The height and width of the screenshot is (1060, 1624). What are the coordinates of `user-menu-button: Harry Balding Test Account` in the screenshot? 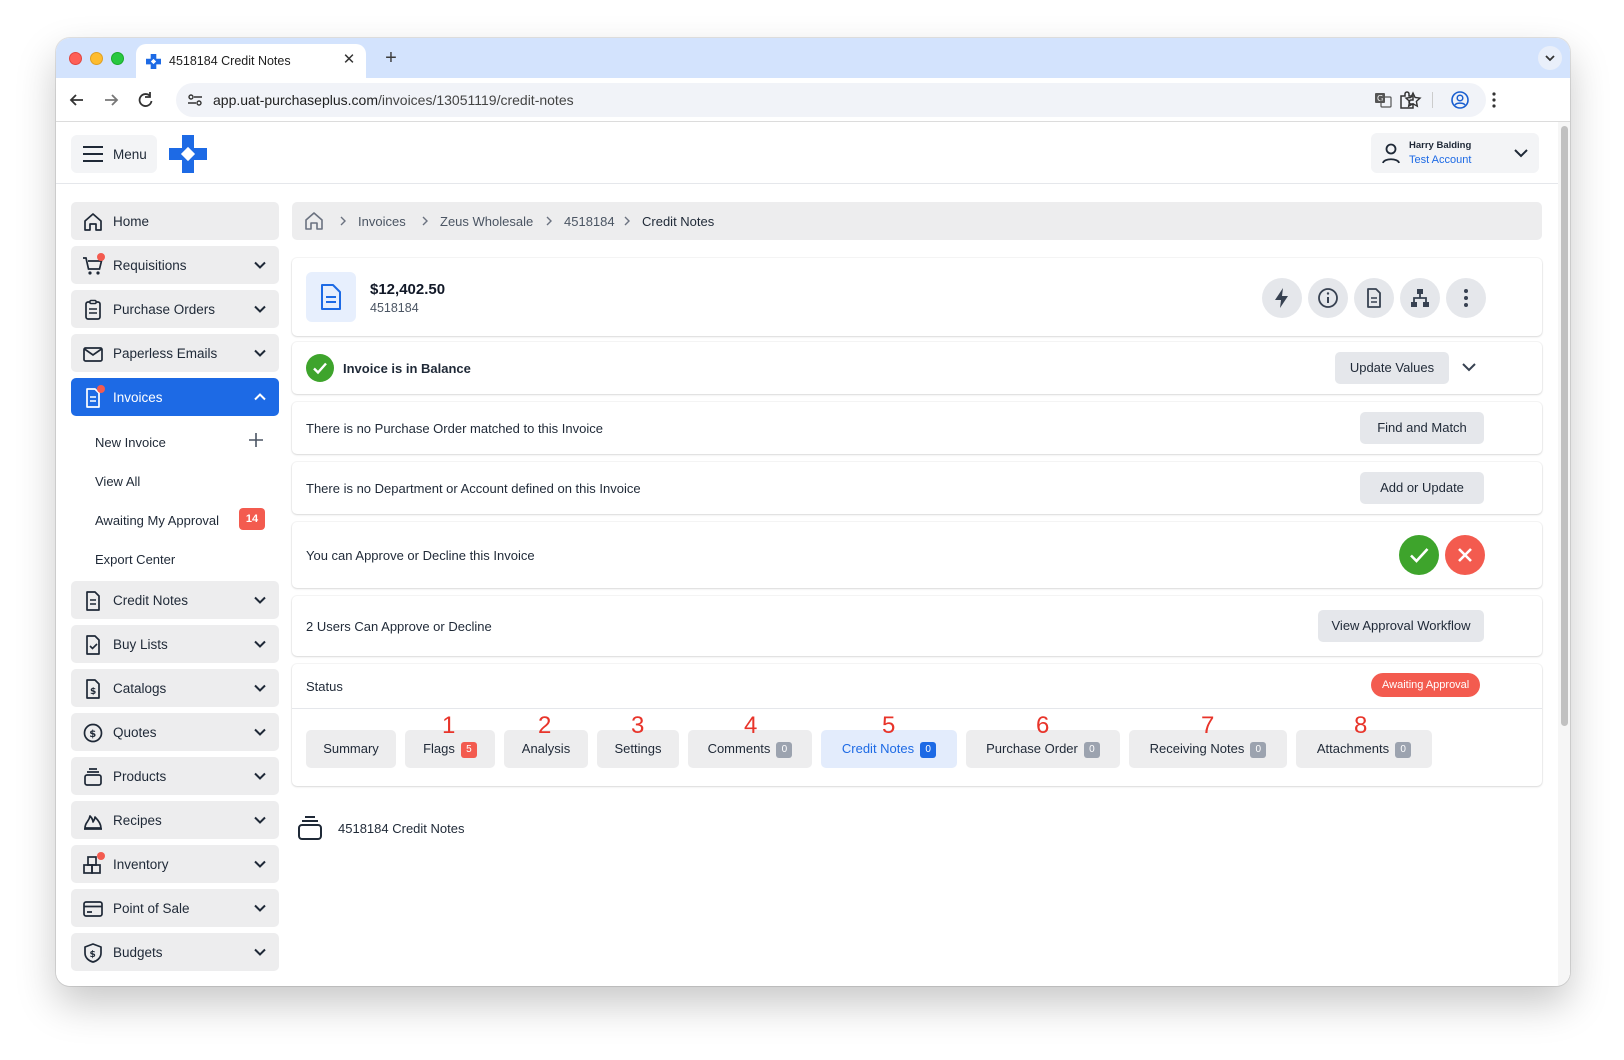 It's located at (1455, 153).